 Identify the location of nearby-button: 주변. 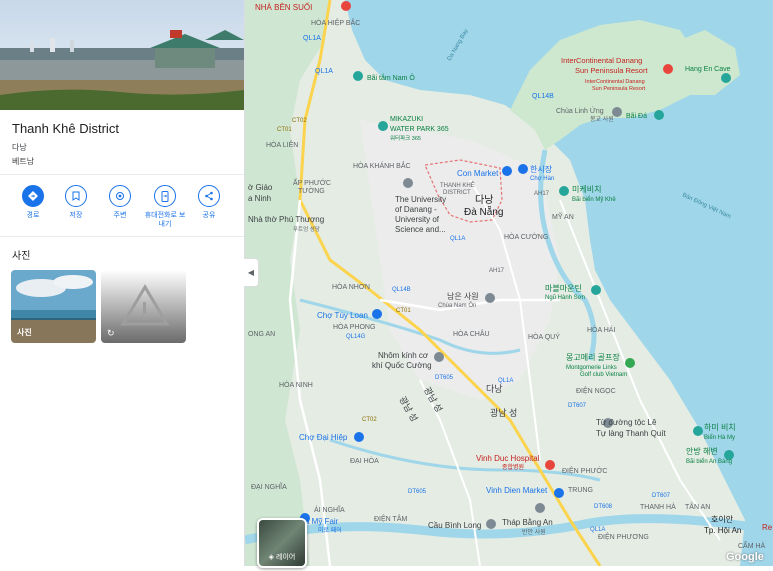
(120, 202).